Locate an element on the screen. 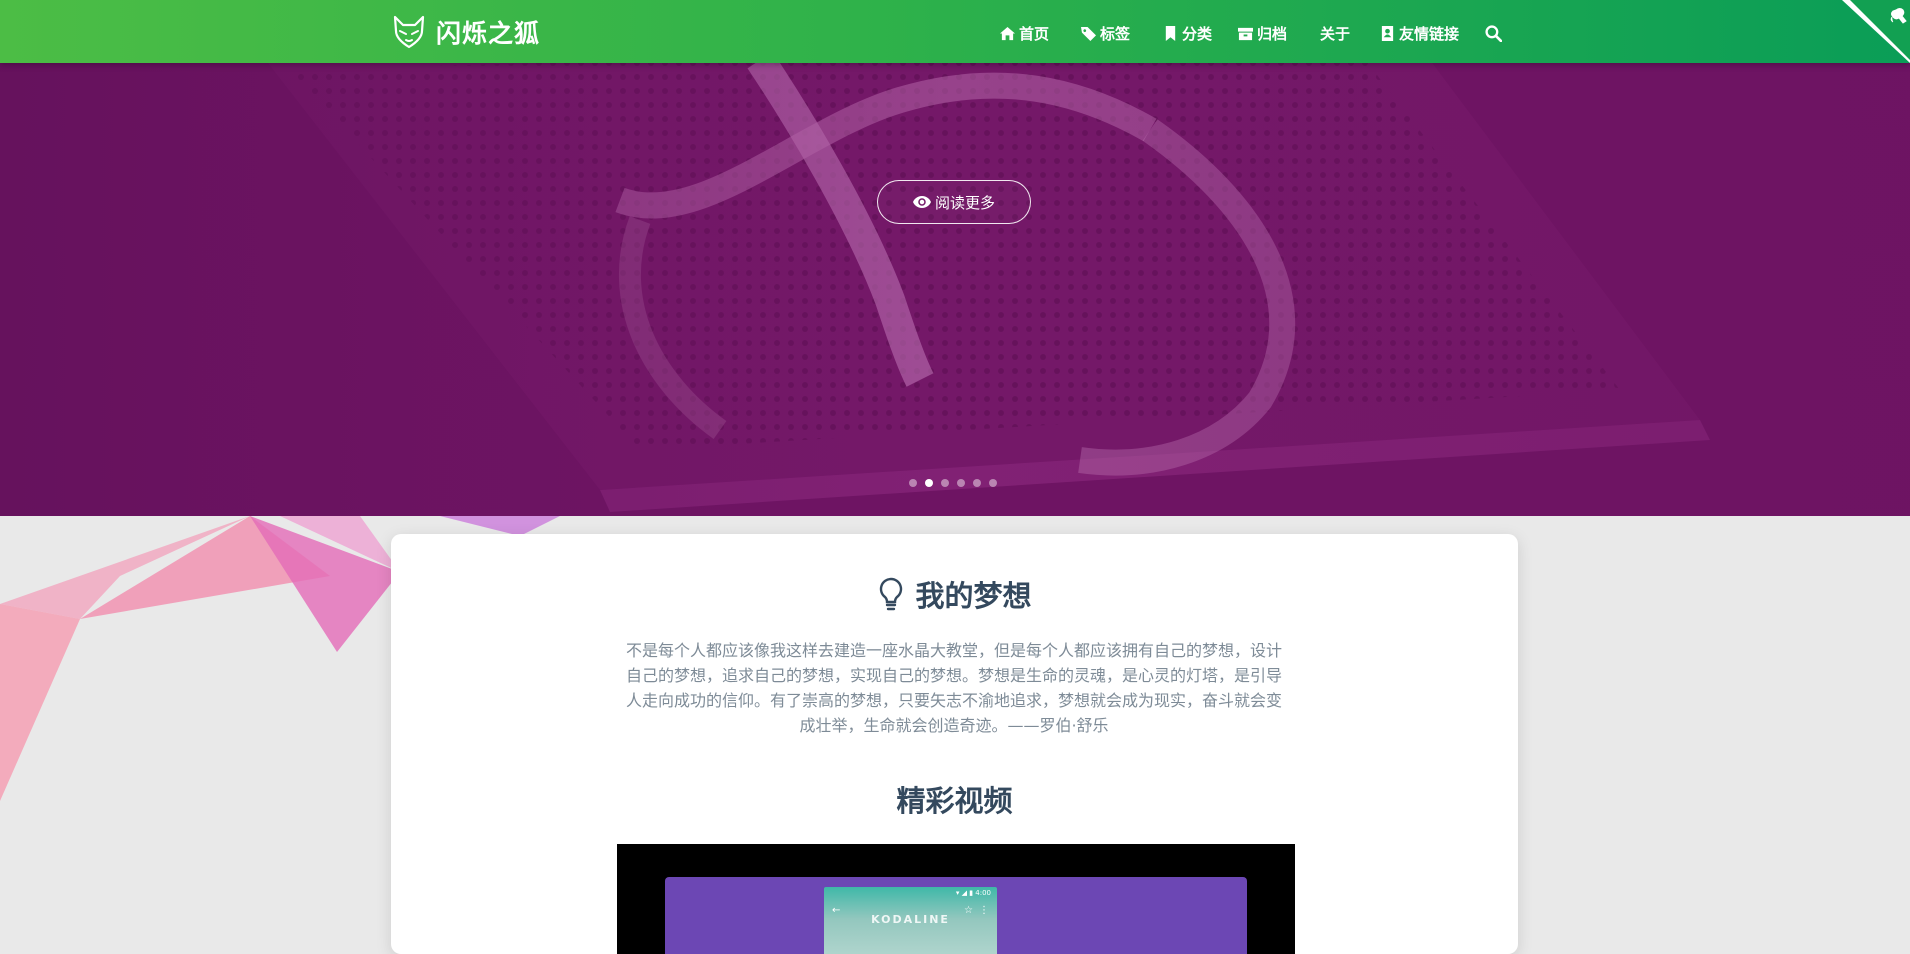  bookmark-icon is located at coordinates (1170, 33).